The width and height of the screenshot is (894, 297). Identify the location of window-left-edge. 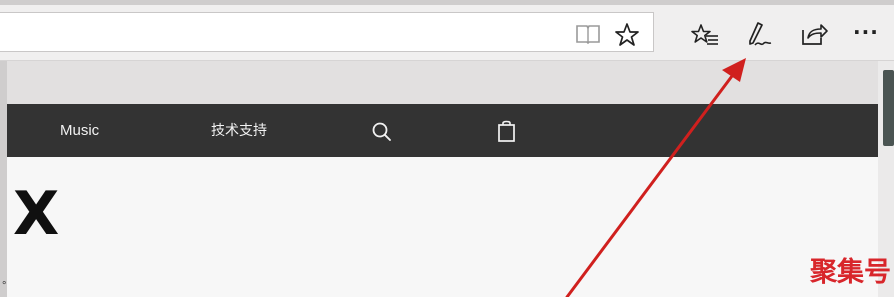
(3, 179).